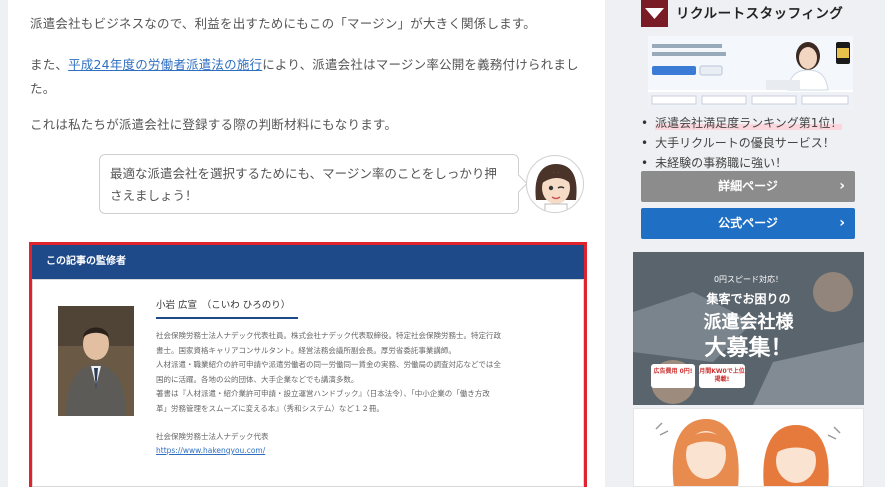  What do you see at coordinates (757, 163) in the screenshot?
I see `list-item: 未経験の事務職に強い！` at bounding box center [757, 163].